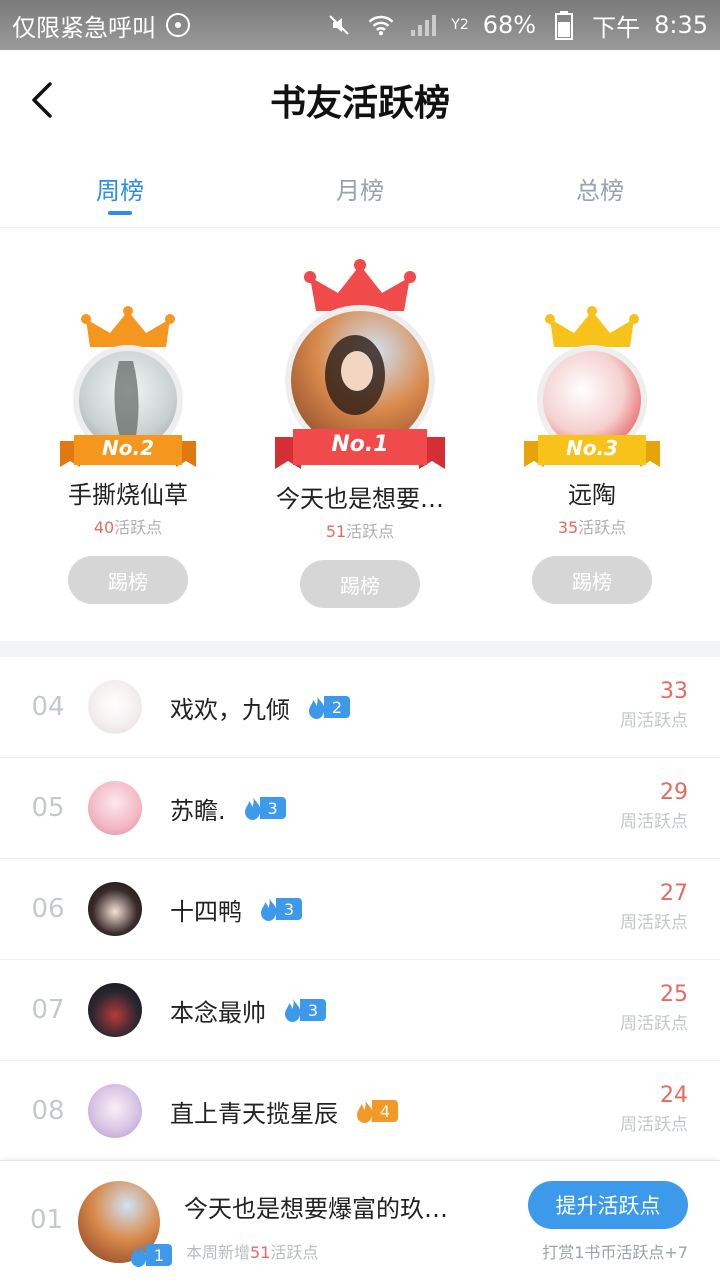  I want to click on tab-monthly: 月榜, so click(360, 188).